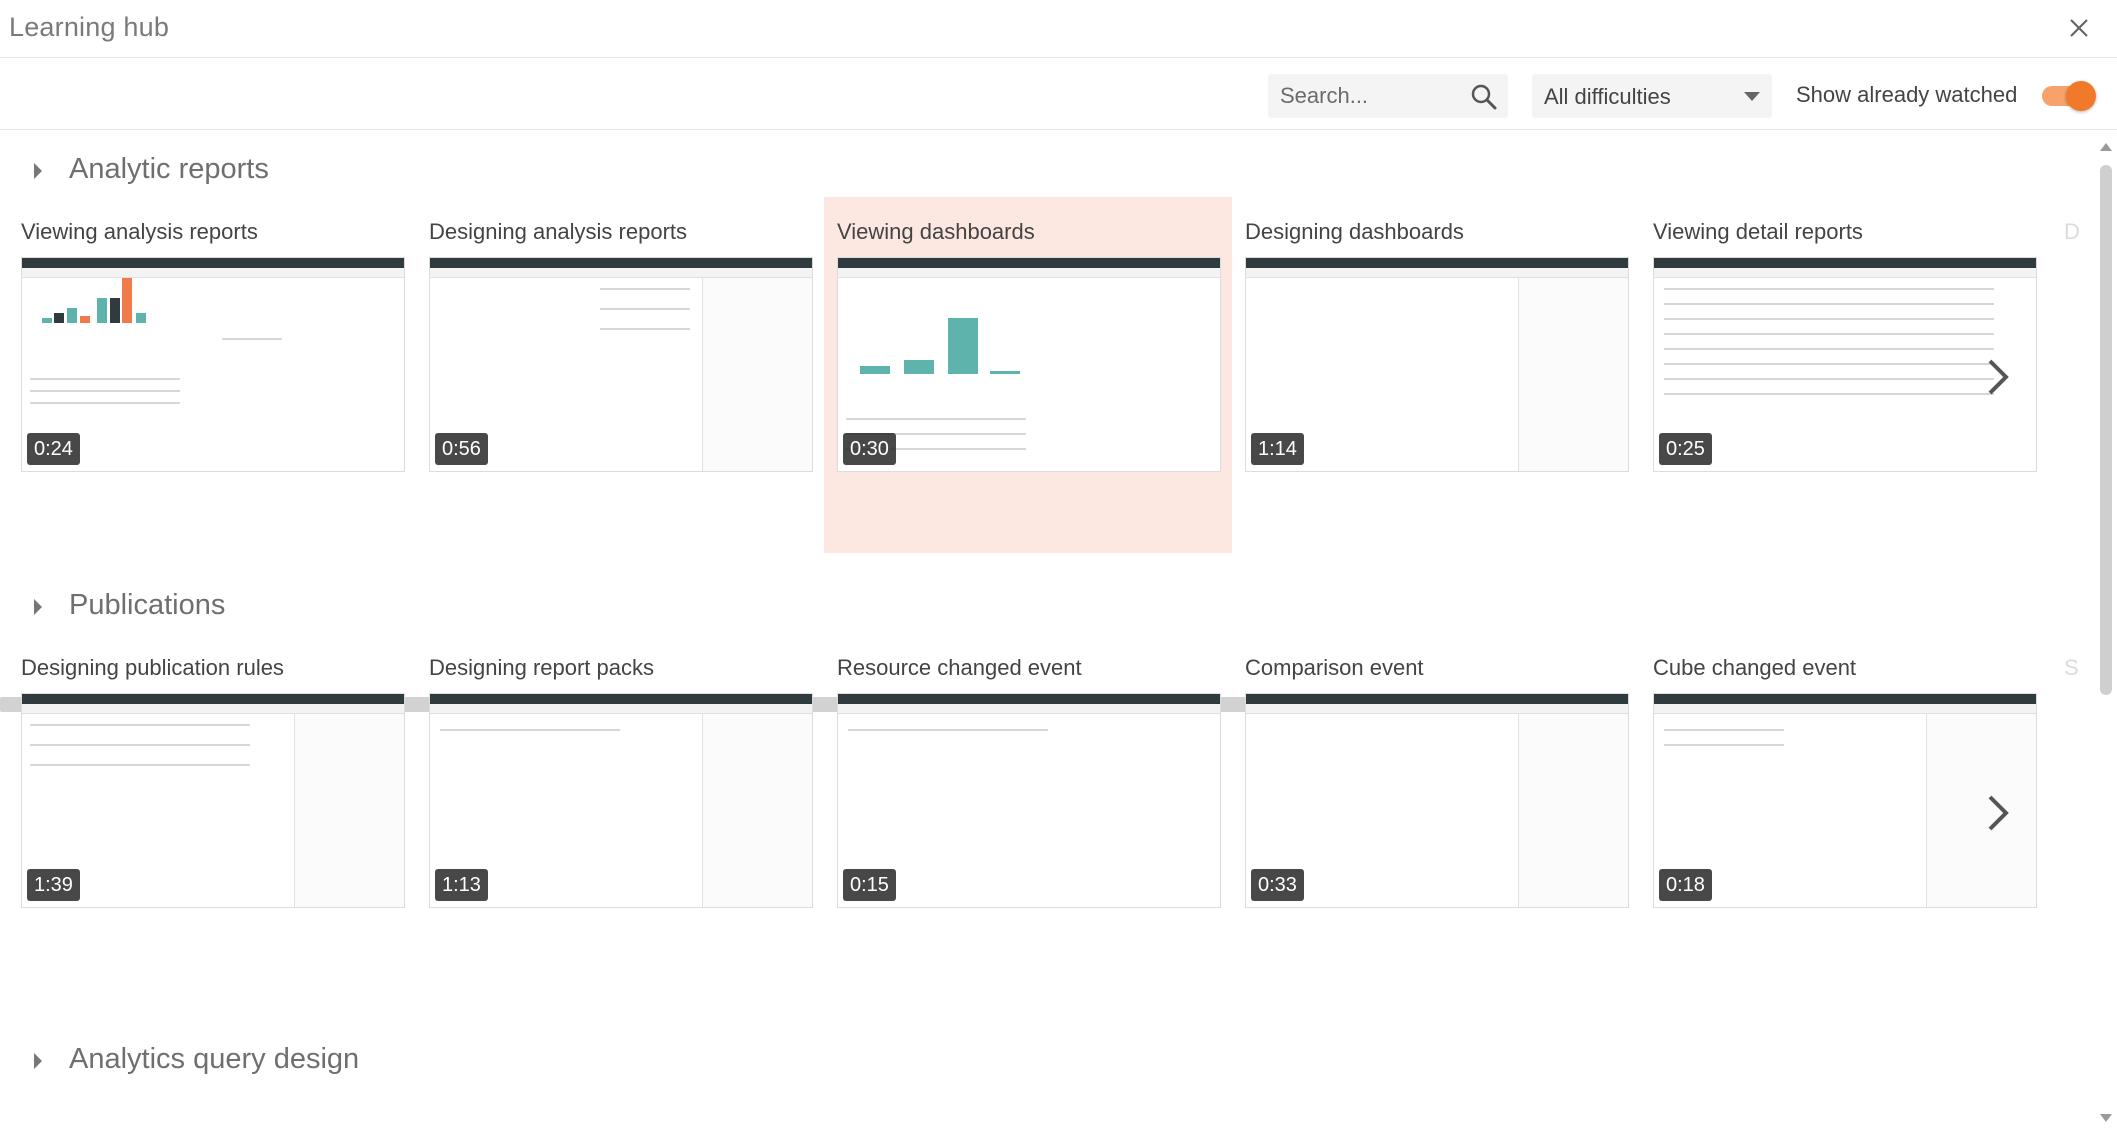 The height and width of the screenshot is (1130, 2117). What do you see at coordinates (89, 27) in the screenshot?
I see `window-title: Learning hub` at bounding box center [89, 27].